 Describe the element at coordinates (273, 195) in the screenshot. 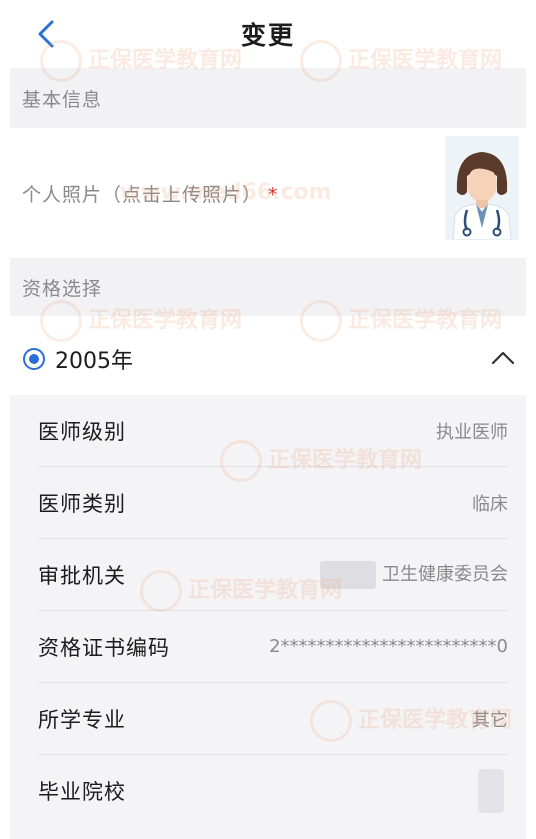

I see `required-mark: *` at that location.